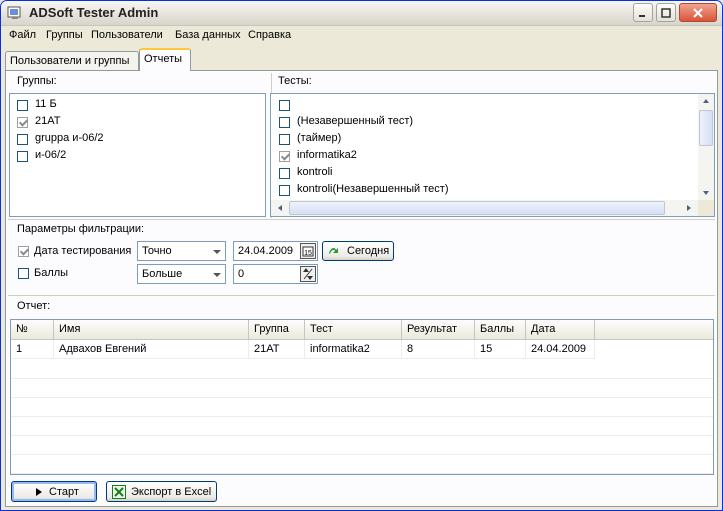  I want to click on minimize-icon, so click(642, 16).